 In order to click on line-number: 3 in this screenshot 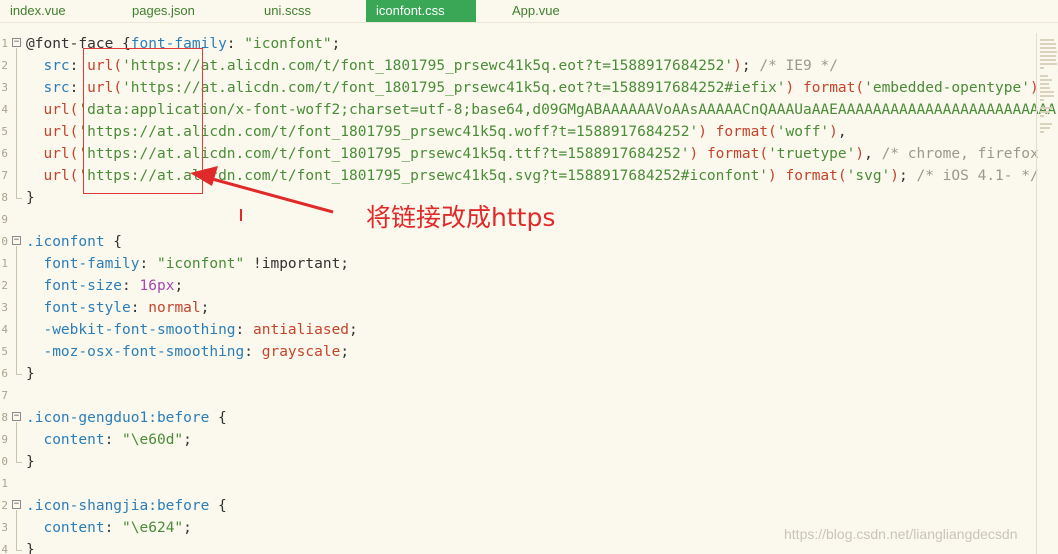, I will do `click(4, 307)`.